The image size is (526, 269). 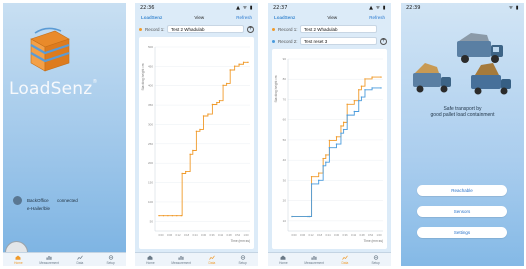 What do you see at coordinates (39, 208) in the screenshot?
I see `connection-key: e-Hailer/ble` at bounding box center [39, 208].